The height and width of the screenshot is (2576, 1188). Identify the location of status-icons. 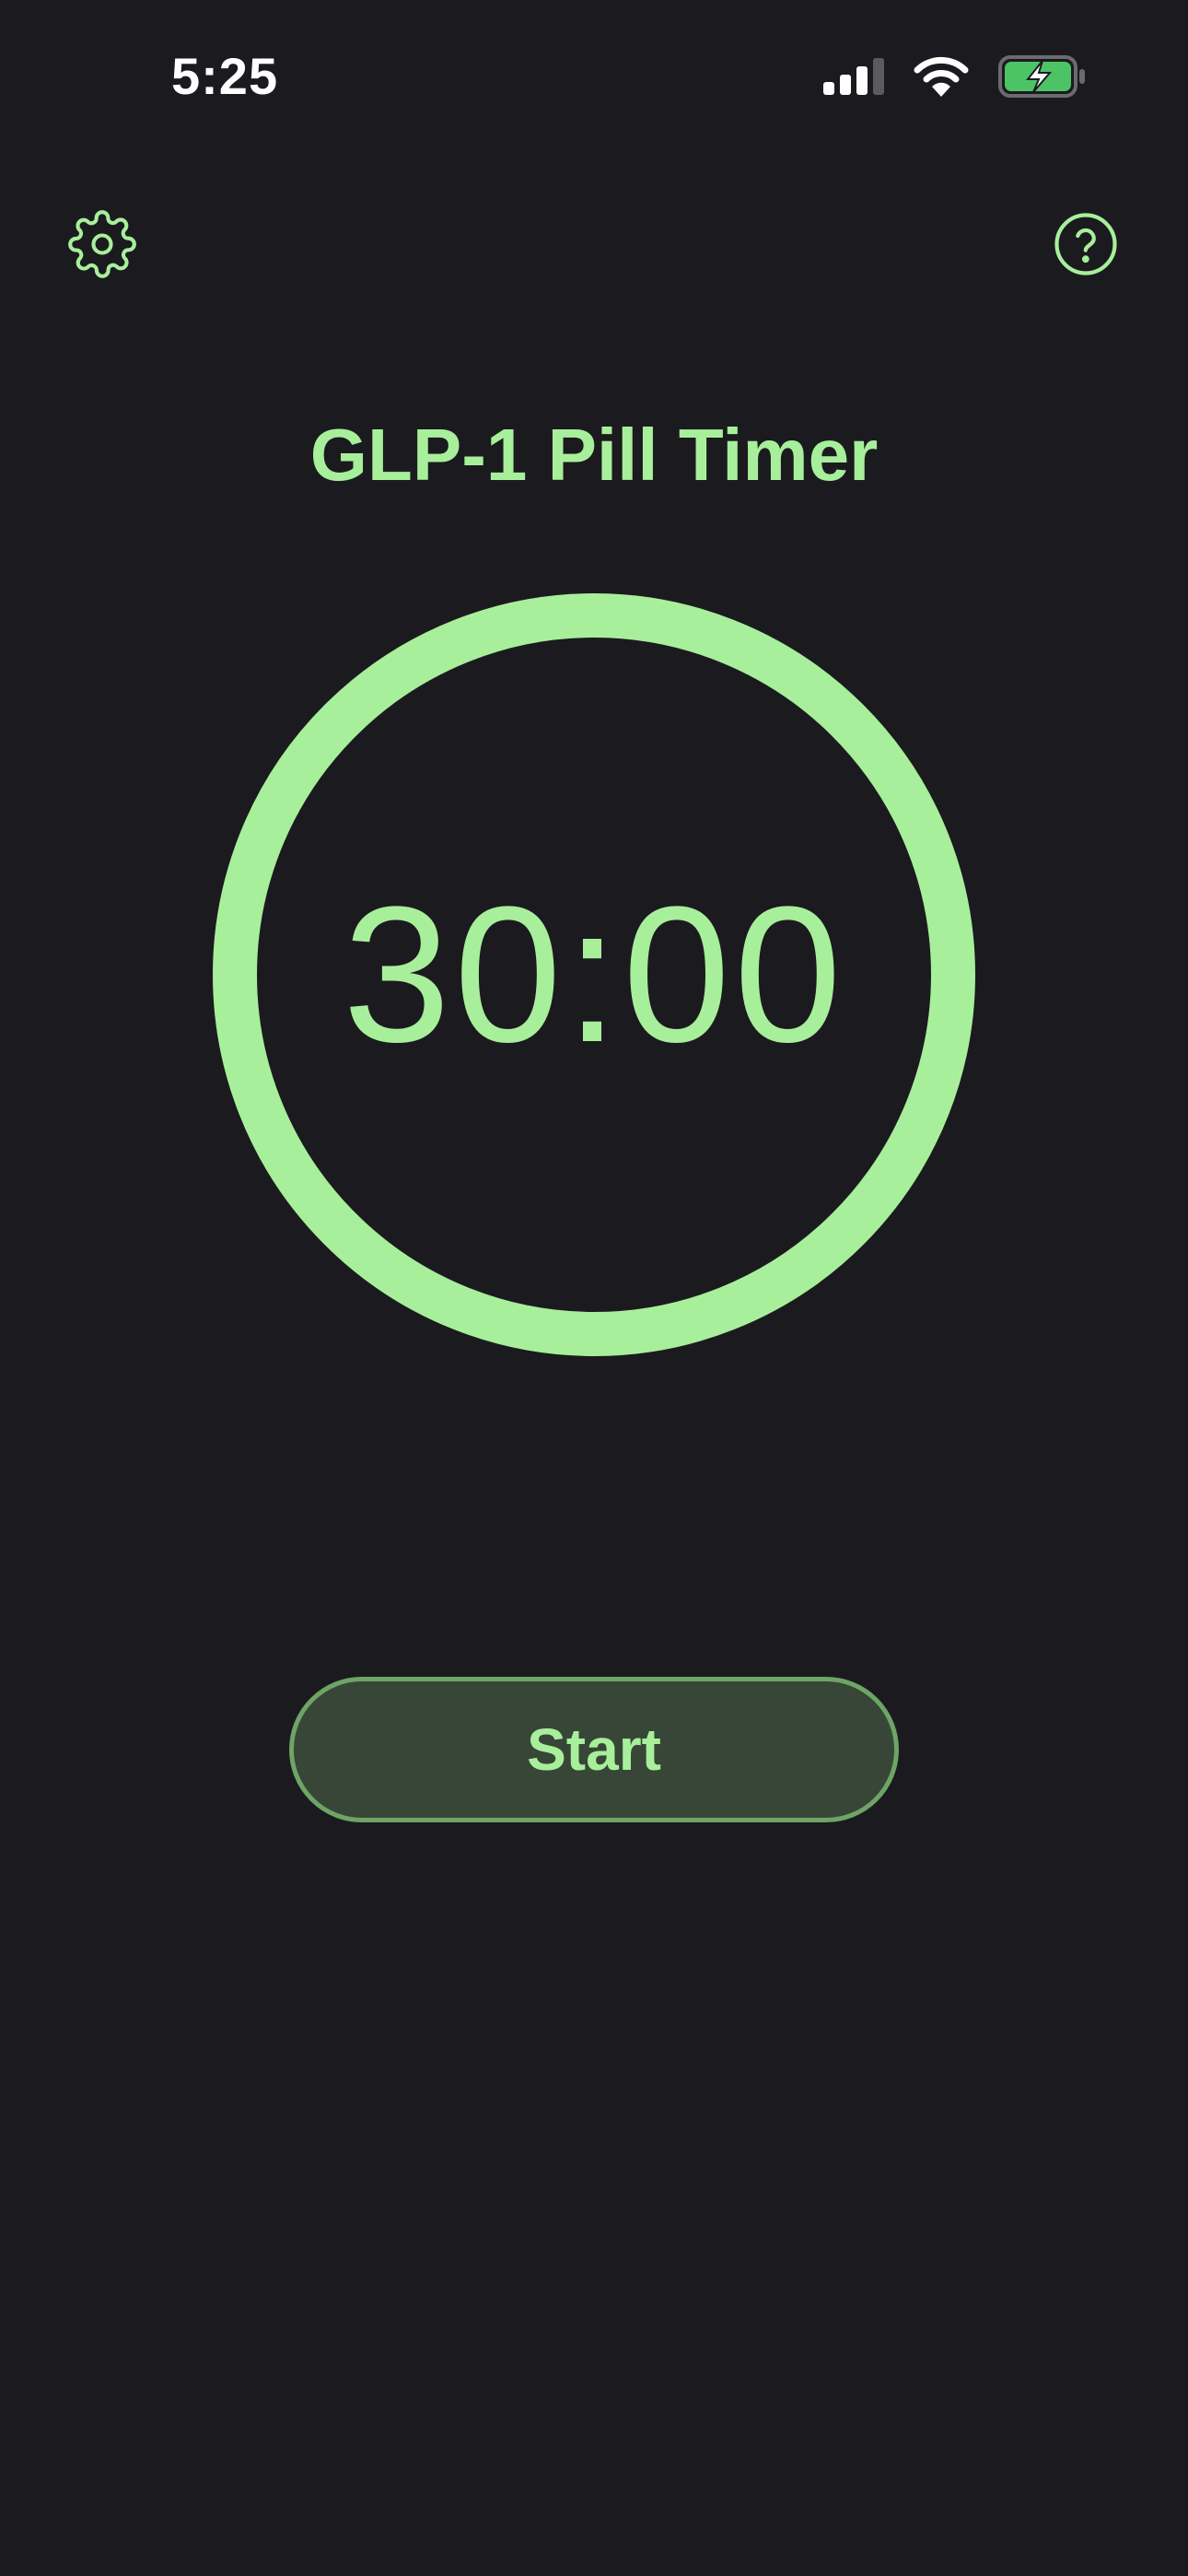
(955, 76).